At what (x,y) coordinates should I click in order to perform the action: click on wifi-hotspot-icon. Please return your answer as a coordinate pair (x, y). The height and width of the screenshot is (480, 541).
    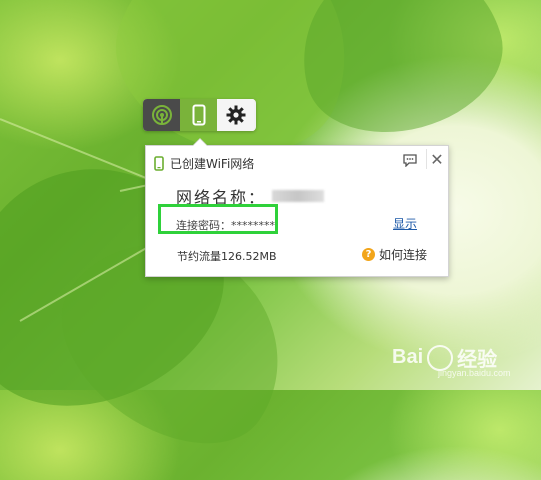
    Looking at the image, I should click on (161, 115).